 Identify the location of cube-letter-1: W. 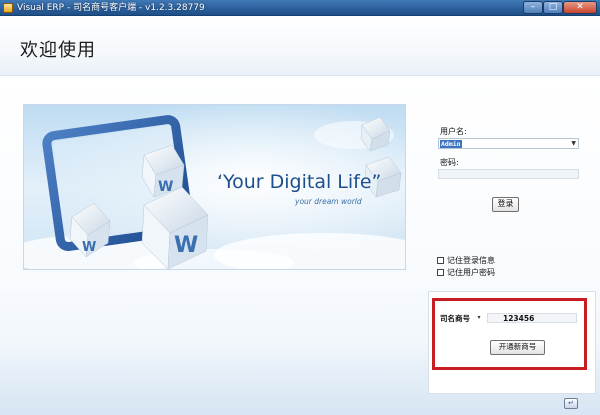
(165, 187).